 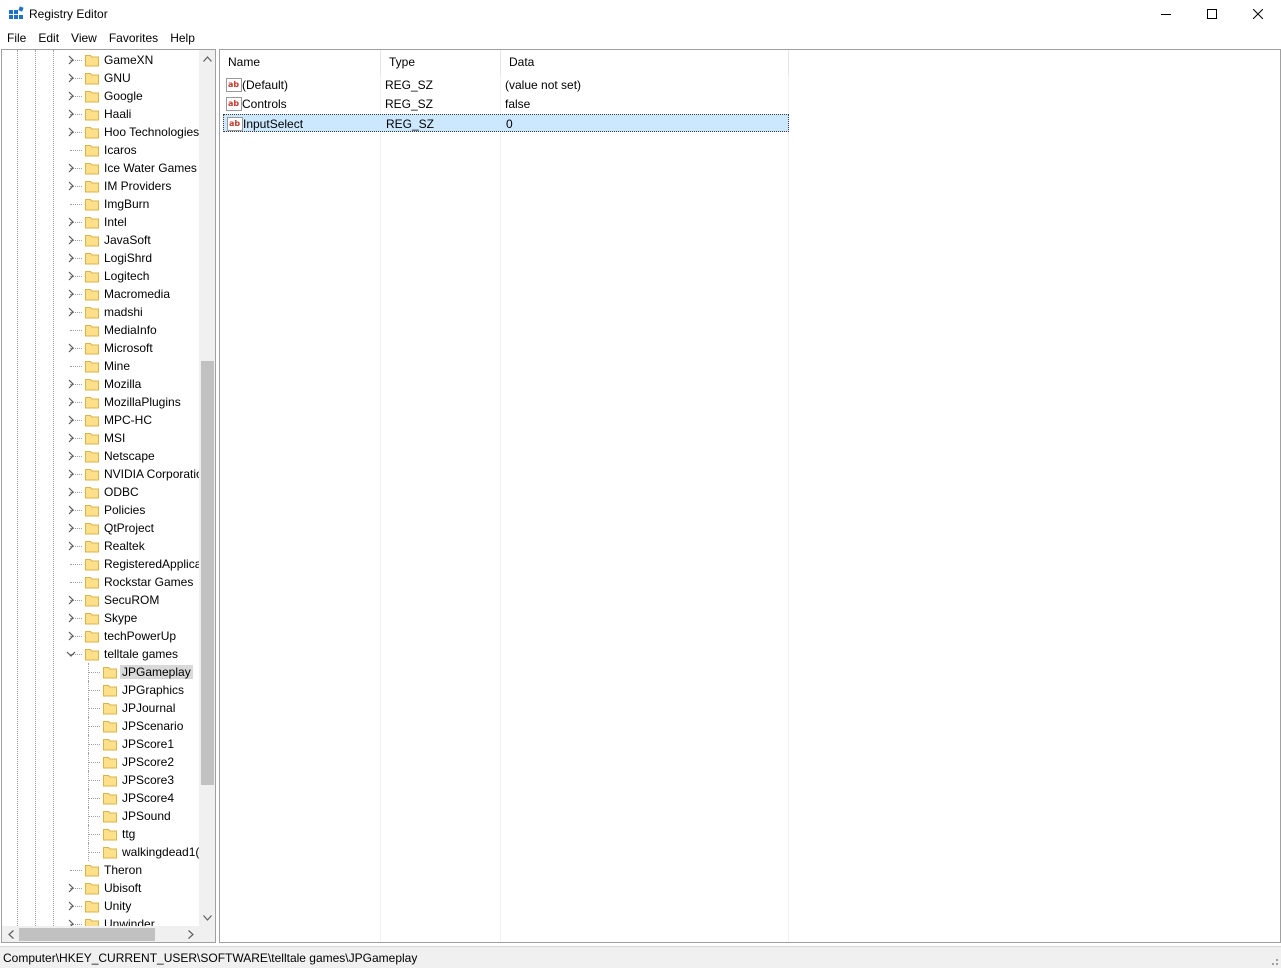 What do you see at coordinates (100, 600) in the screenshot?
I see `tree-item: SecuROM` at bounding box center [100, 600].